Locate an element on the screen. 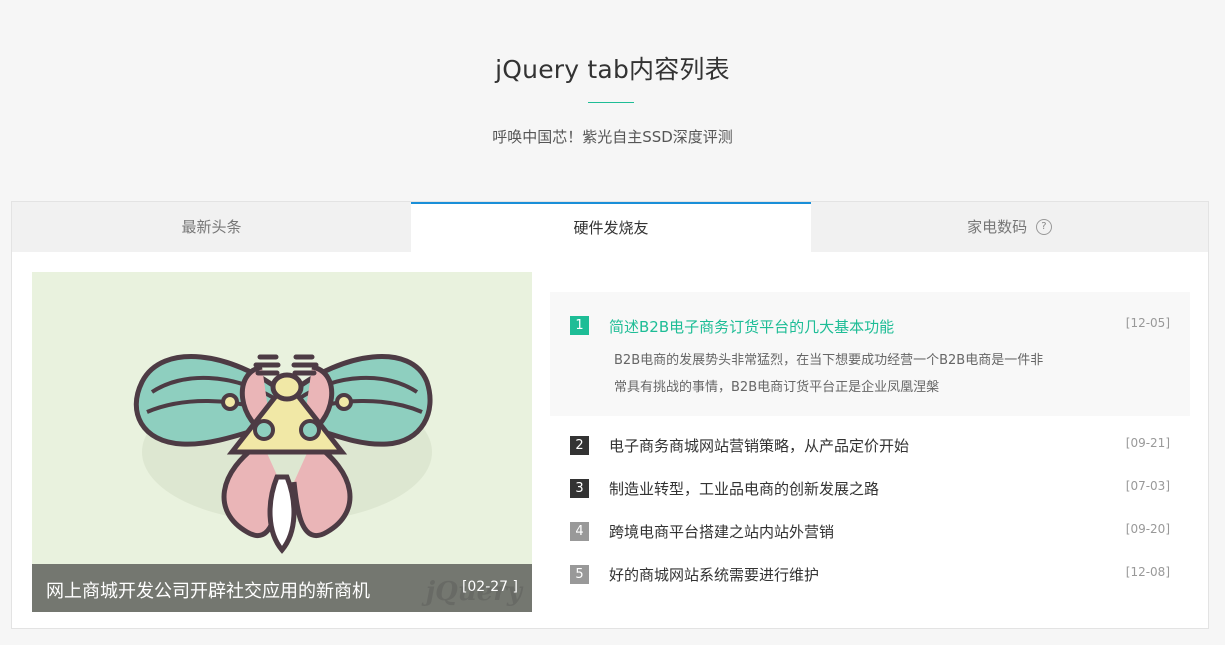 This screenshot has width=1225, height=645. list-item: 3 制造业转型，工业品电商的创新发展之路 [07-03] is located at coordinates (870, 490).